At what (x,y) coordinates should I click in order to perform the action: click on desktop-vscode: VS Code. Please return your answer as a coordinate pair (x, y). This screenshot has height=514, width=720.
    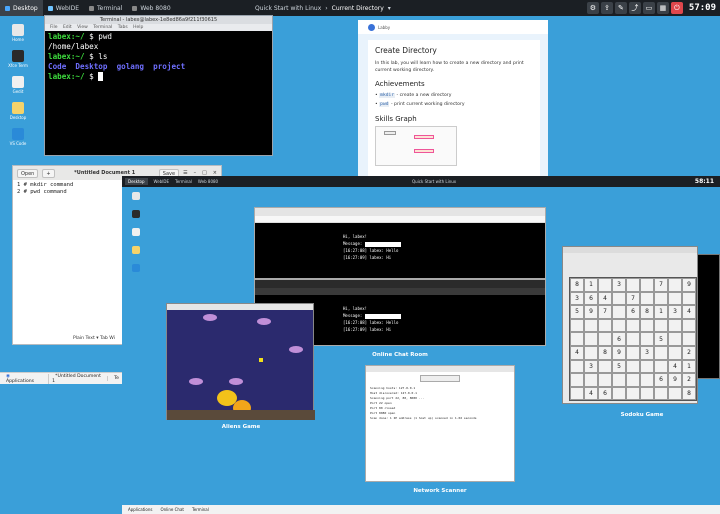
    Looking at the image, I should click on (18, 137).